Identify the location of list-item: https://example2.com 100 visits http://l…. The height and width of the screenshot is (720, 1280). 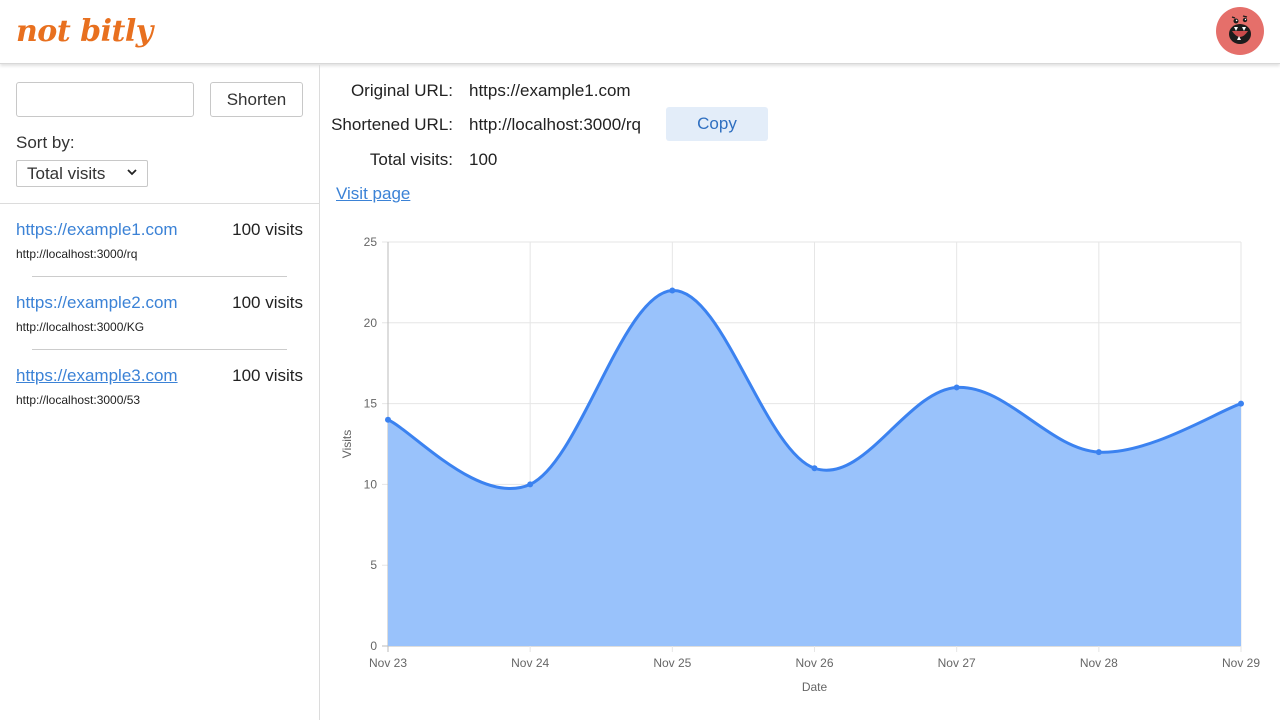
(160, 321).